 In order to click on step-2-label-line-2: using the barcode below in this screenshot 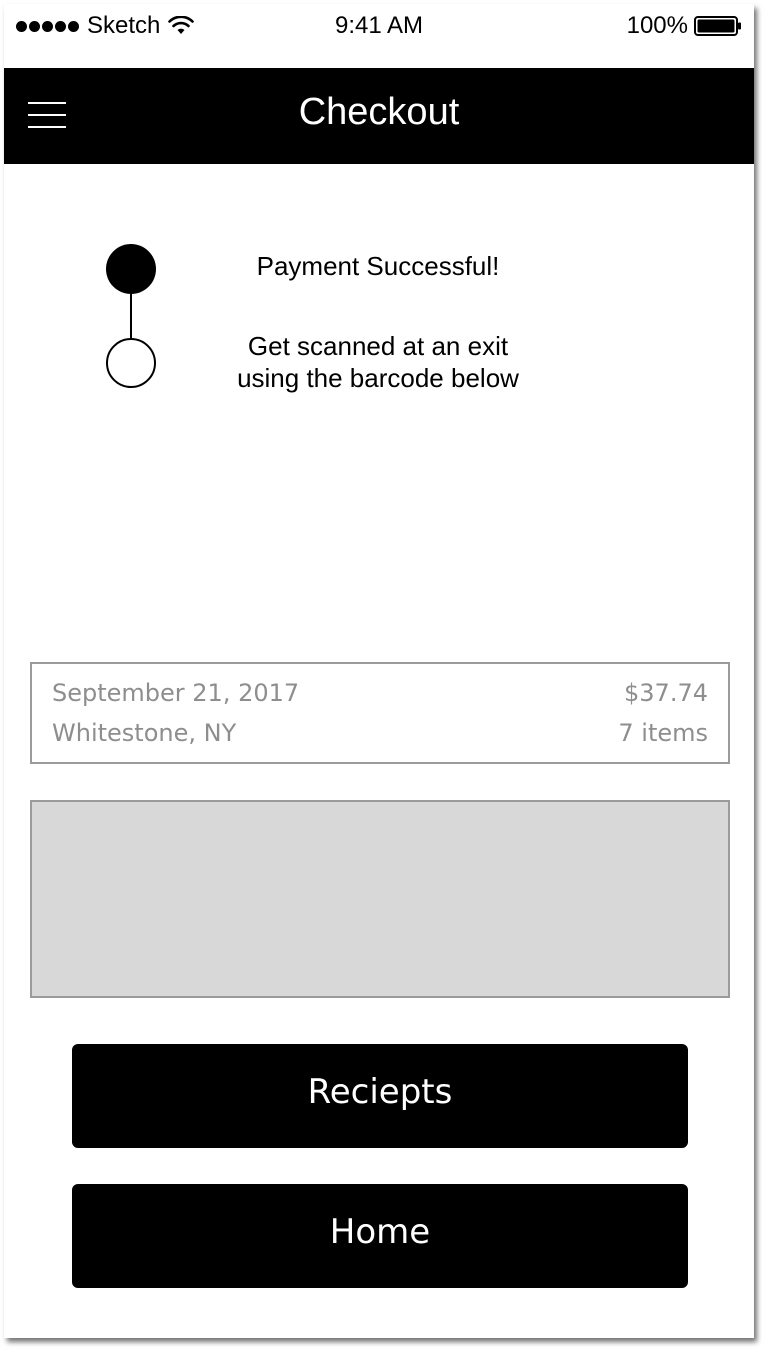, I will do `click(378, 378)`.